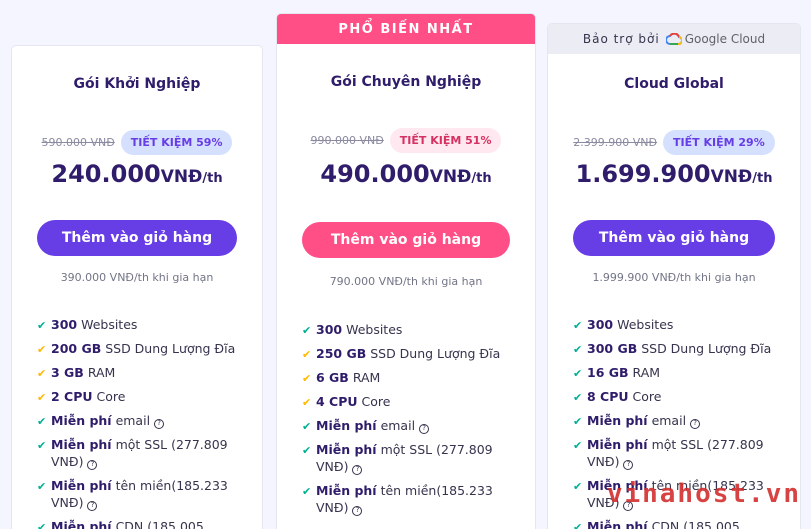 This screenshot has width=811, height=529. What do you see at coordinates (346, 401) in the screenshot?
I see `feature-item: ✔ 4 CPU Core` at bounding box center [346, 401].